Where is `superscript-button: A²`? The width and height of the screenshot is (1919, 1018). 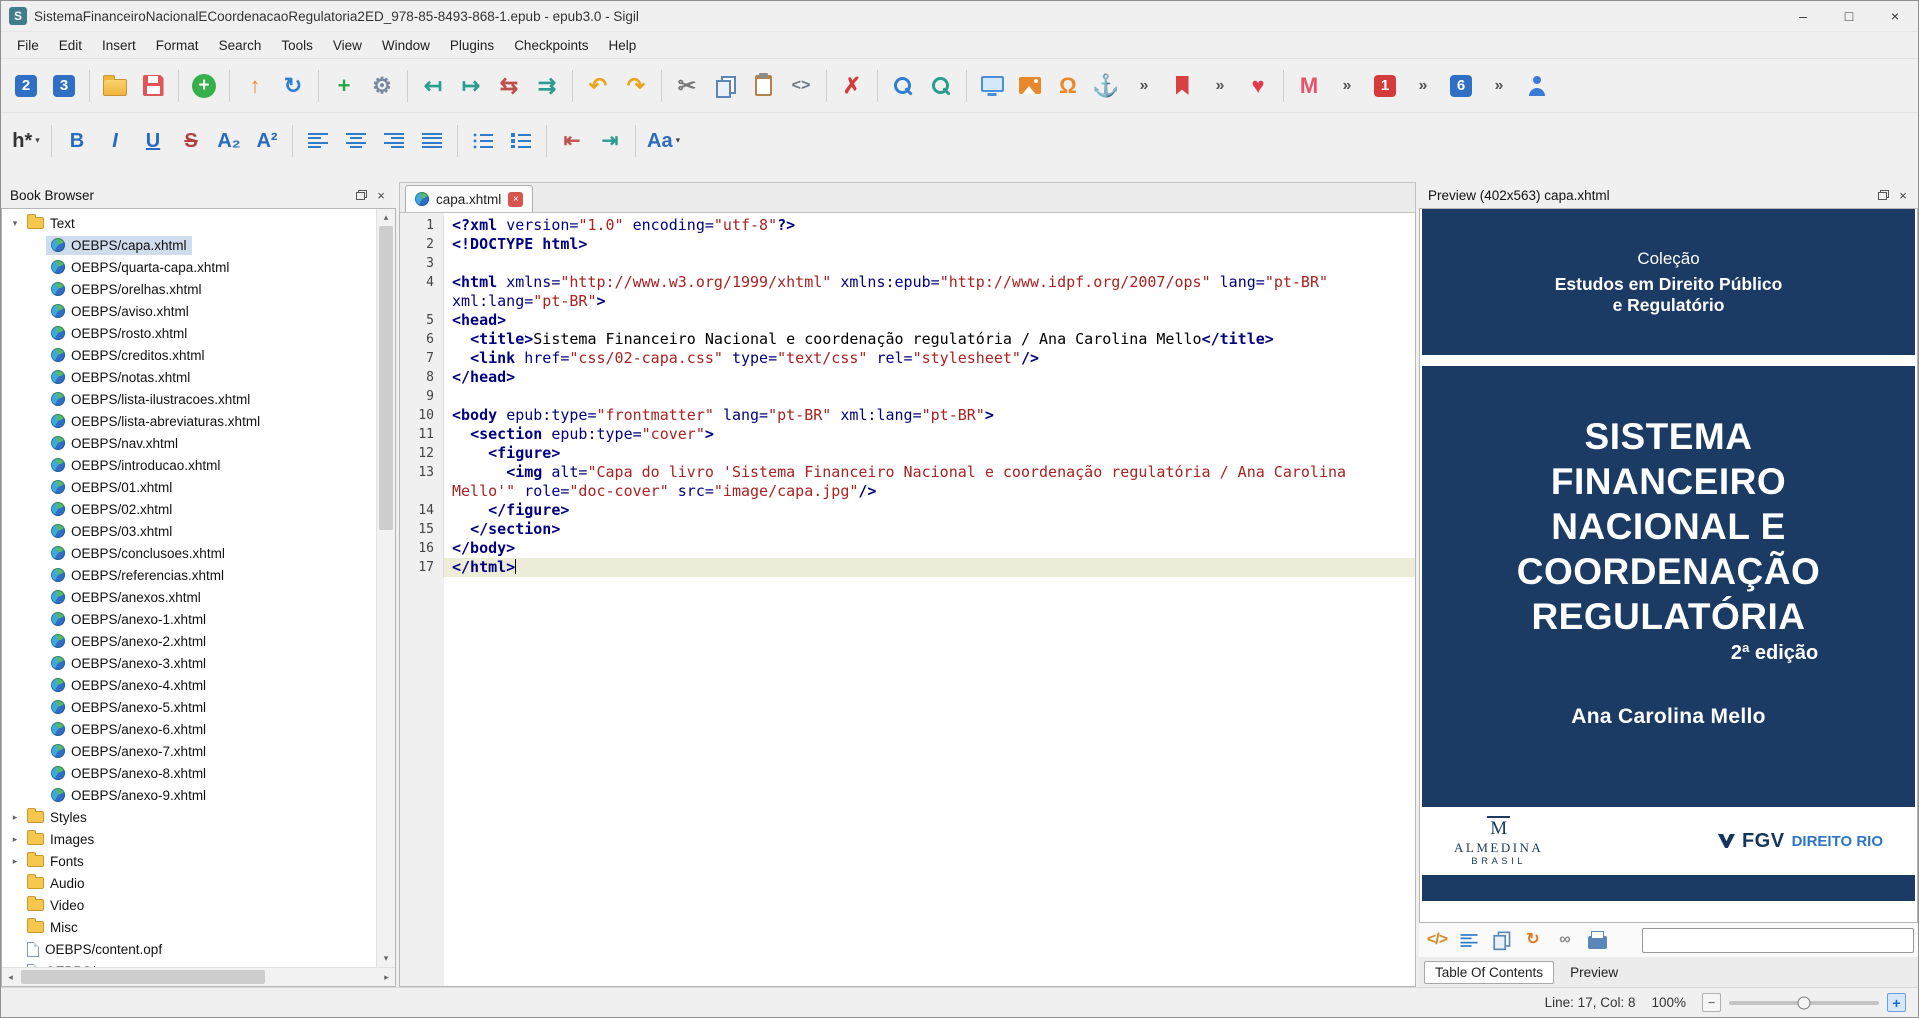 superscript-button: A² is located at coordinates (267, 141).